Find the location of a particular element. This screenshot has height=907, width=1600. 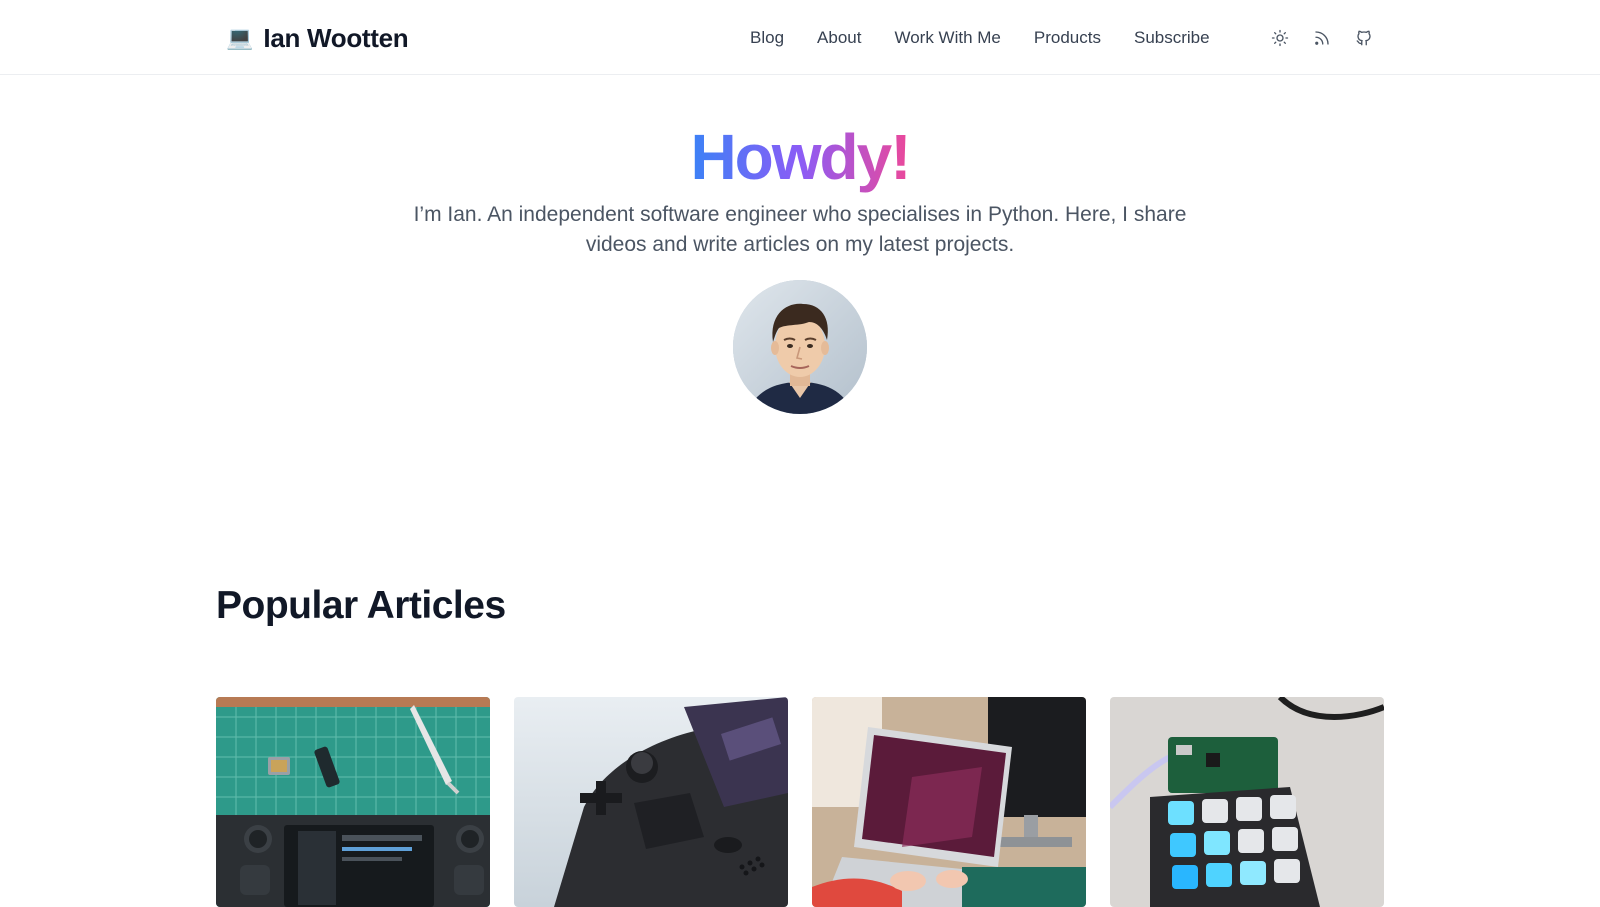

site-logo-link: 💻 Ian Wootten is located at coordinates (317, 38).